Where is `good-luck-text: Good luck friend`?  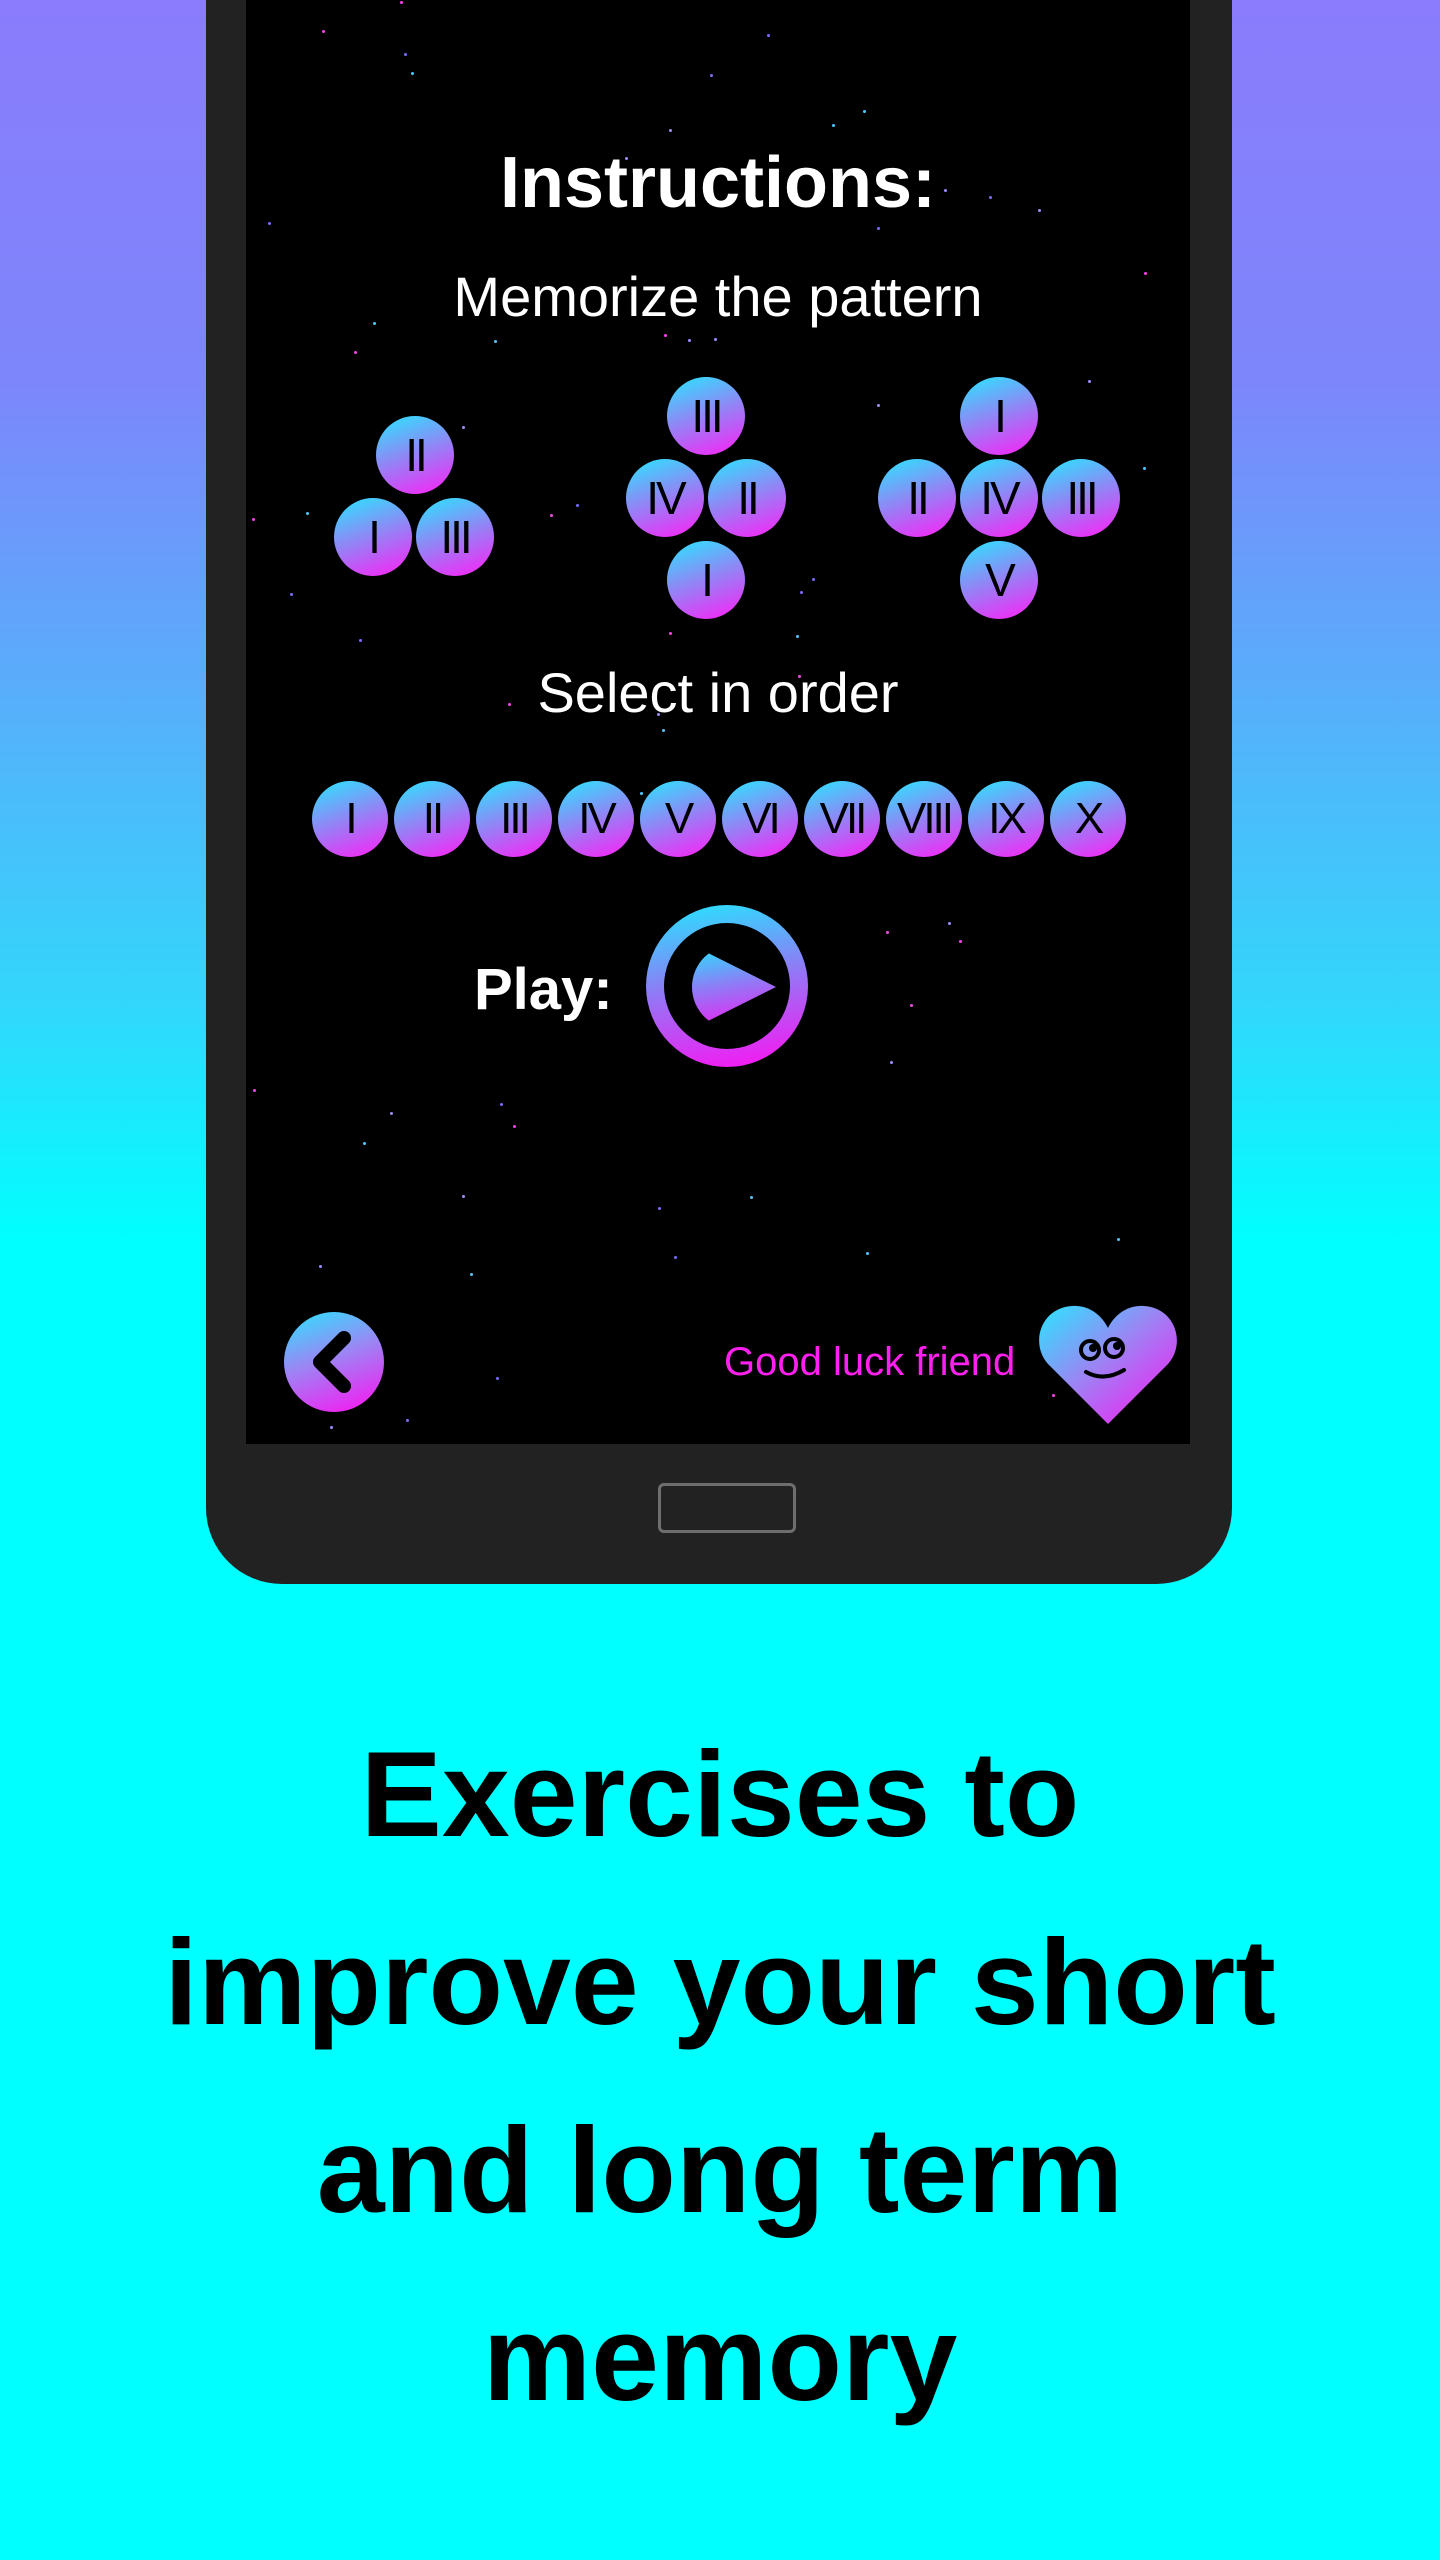 good-luck-text: Good luck friend is located at coordinates (870, 1362).